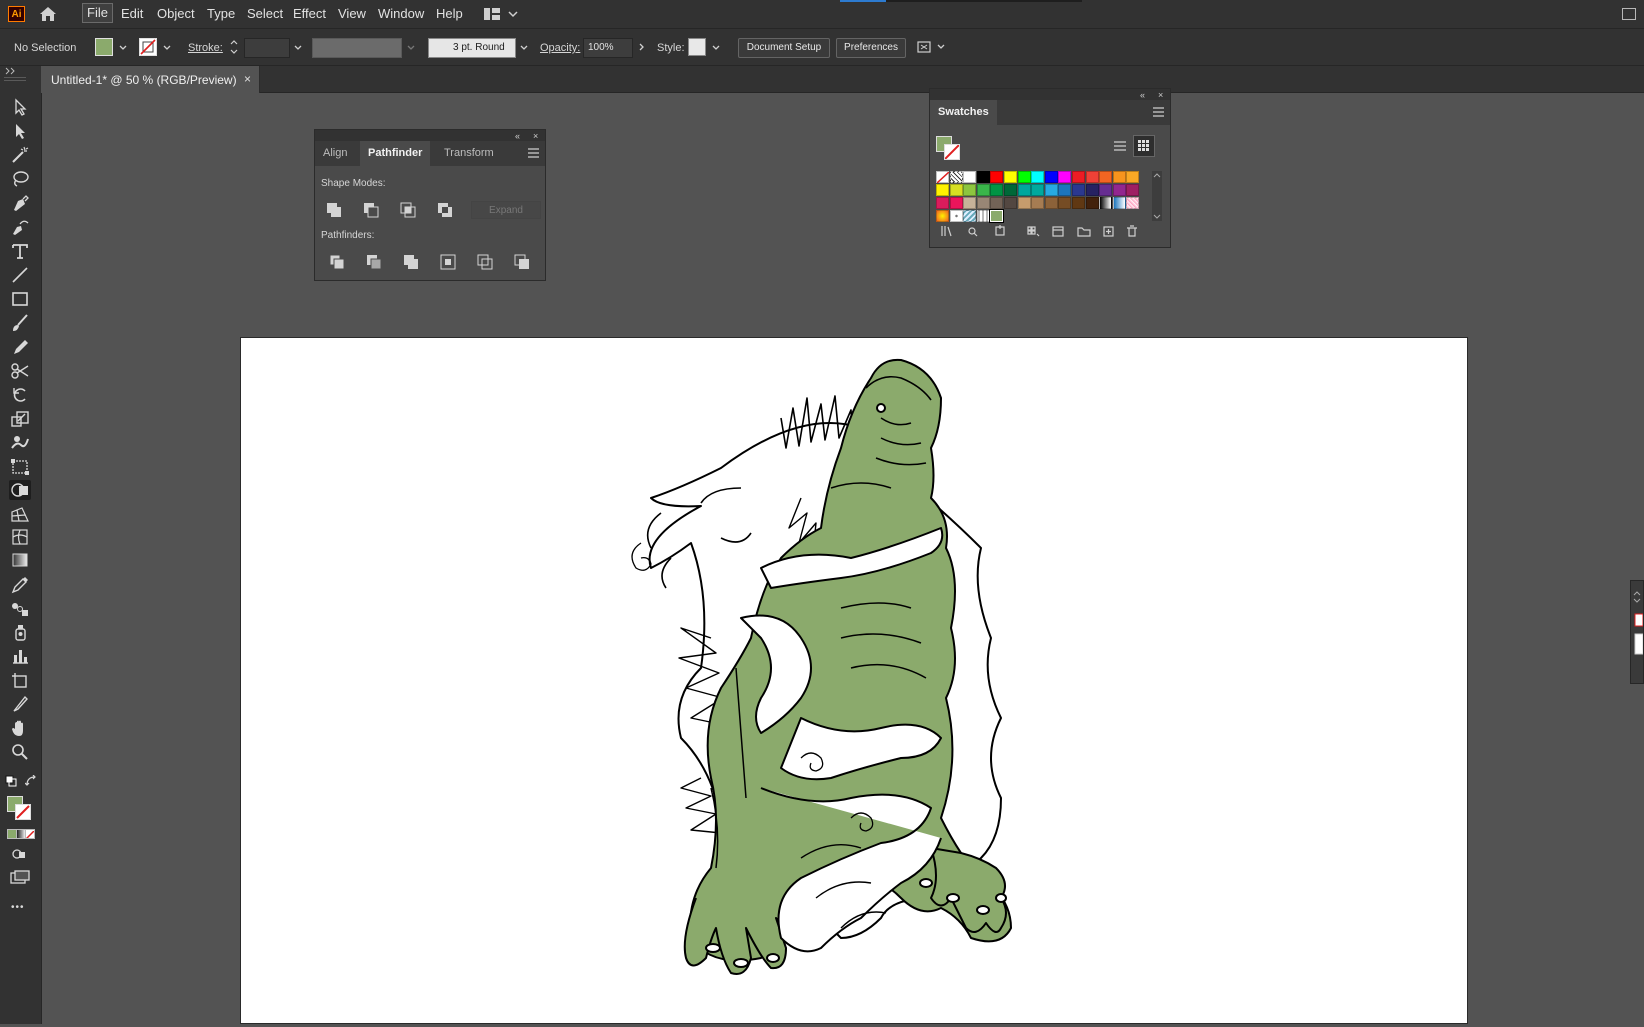  Describe the element at coordinates (11, 71) in the screenshot. I see `collapse-toolbar-icon` at that location.